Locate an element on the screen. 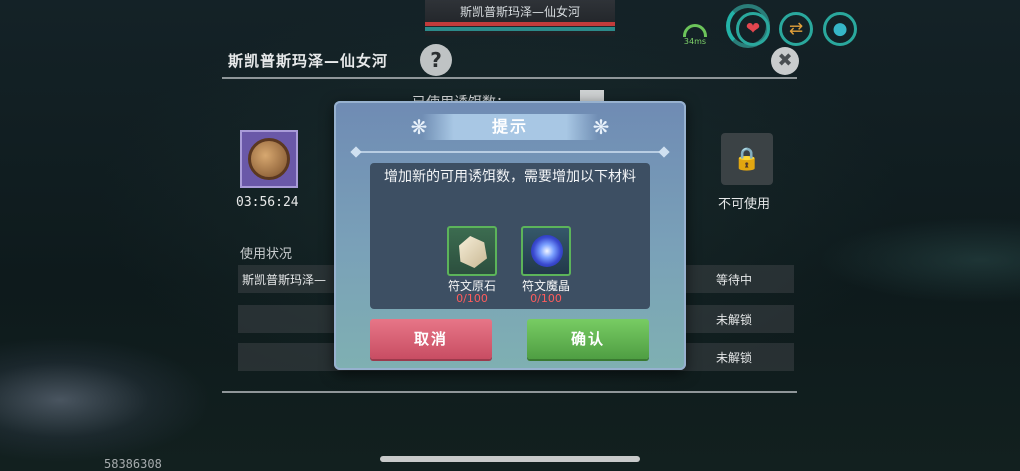 The width and height of the screenshot is (1020, 471). confirm-button: 确认 is located at coordinates (588, 339).